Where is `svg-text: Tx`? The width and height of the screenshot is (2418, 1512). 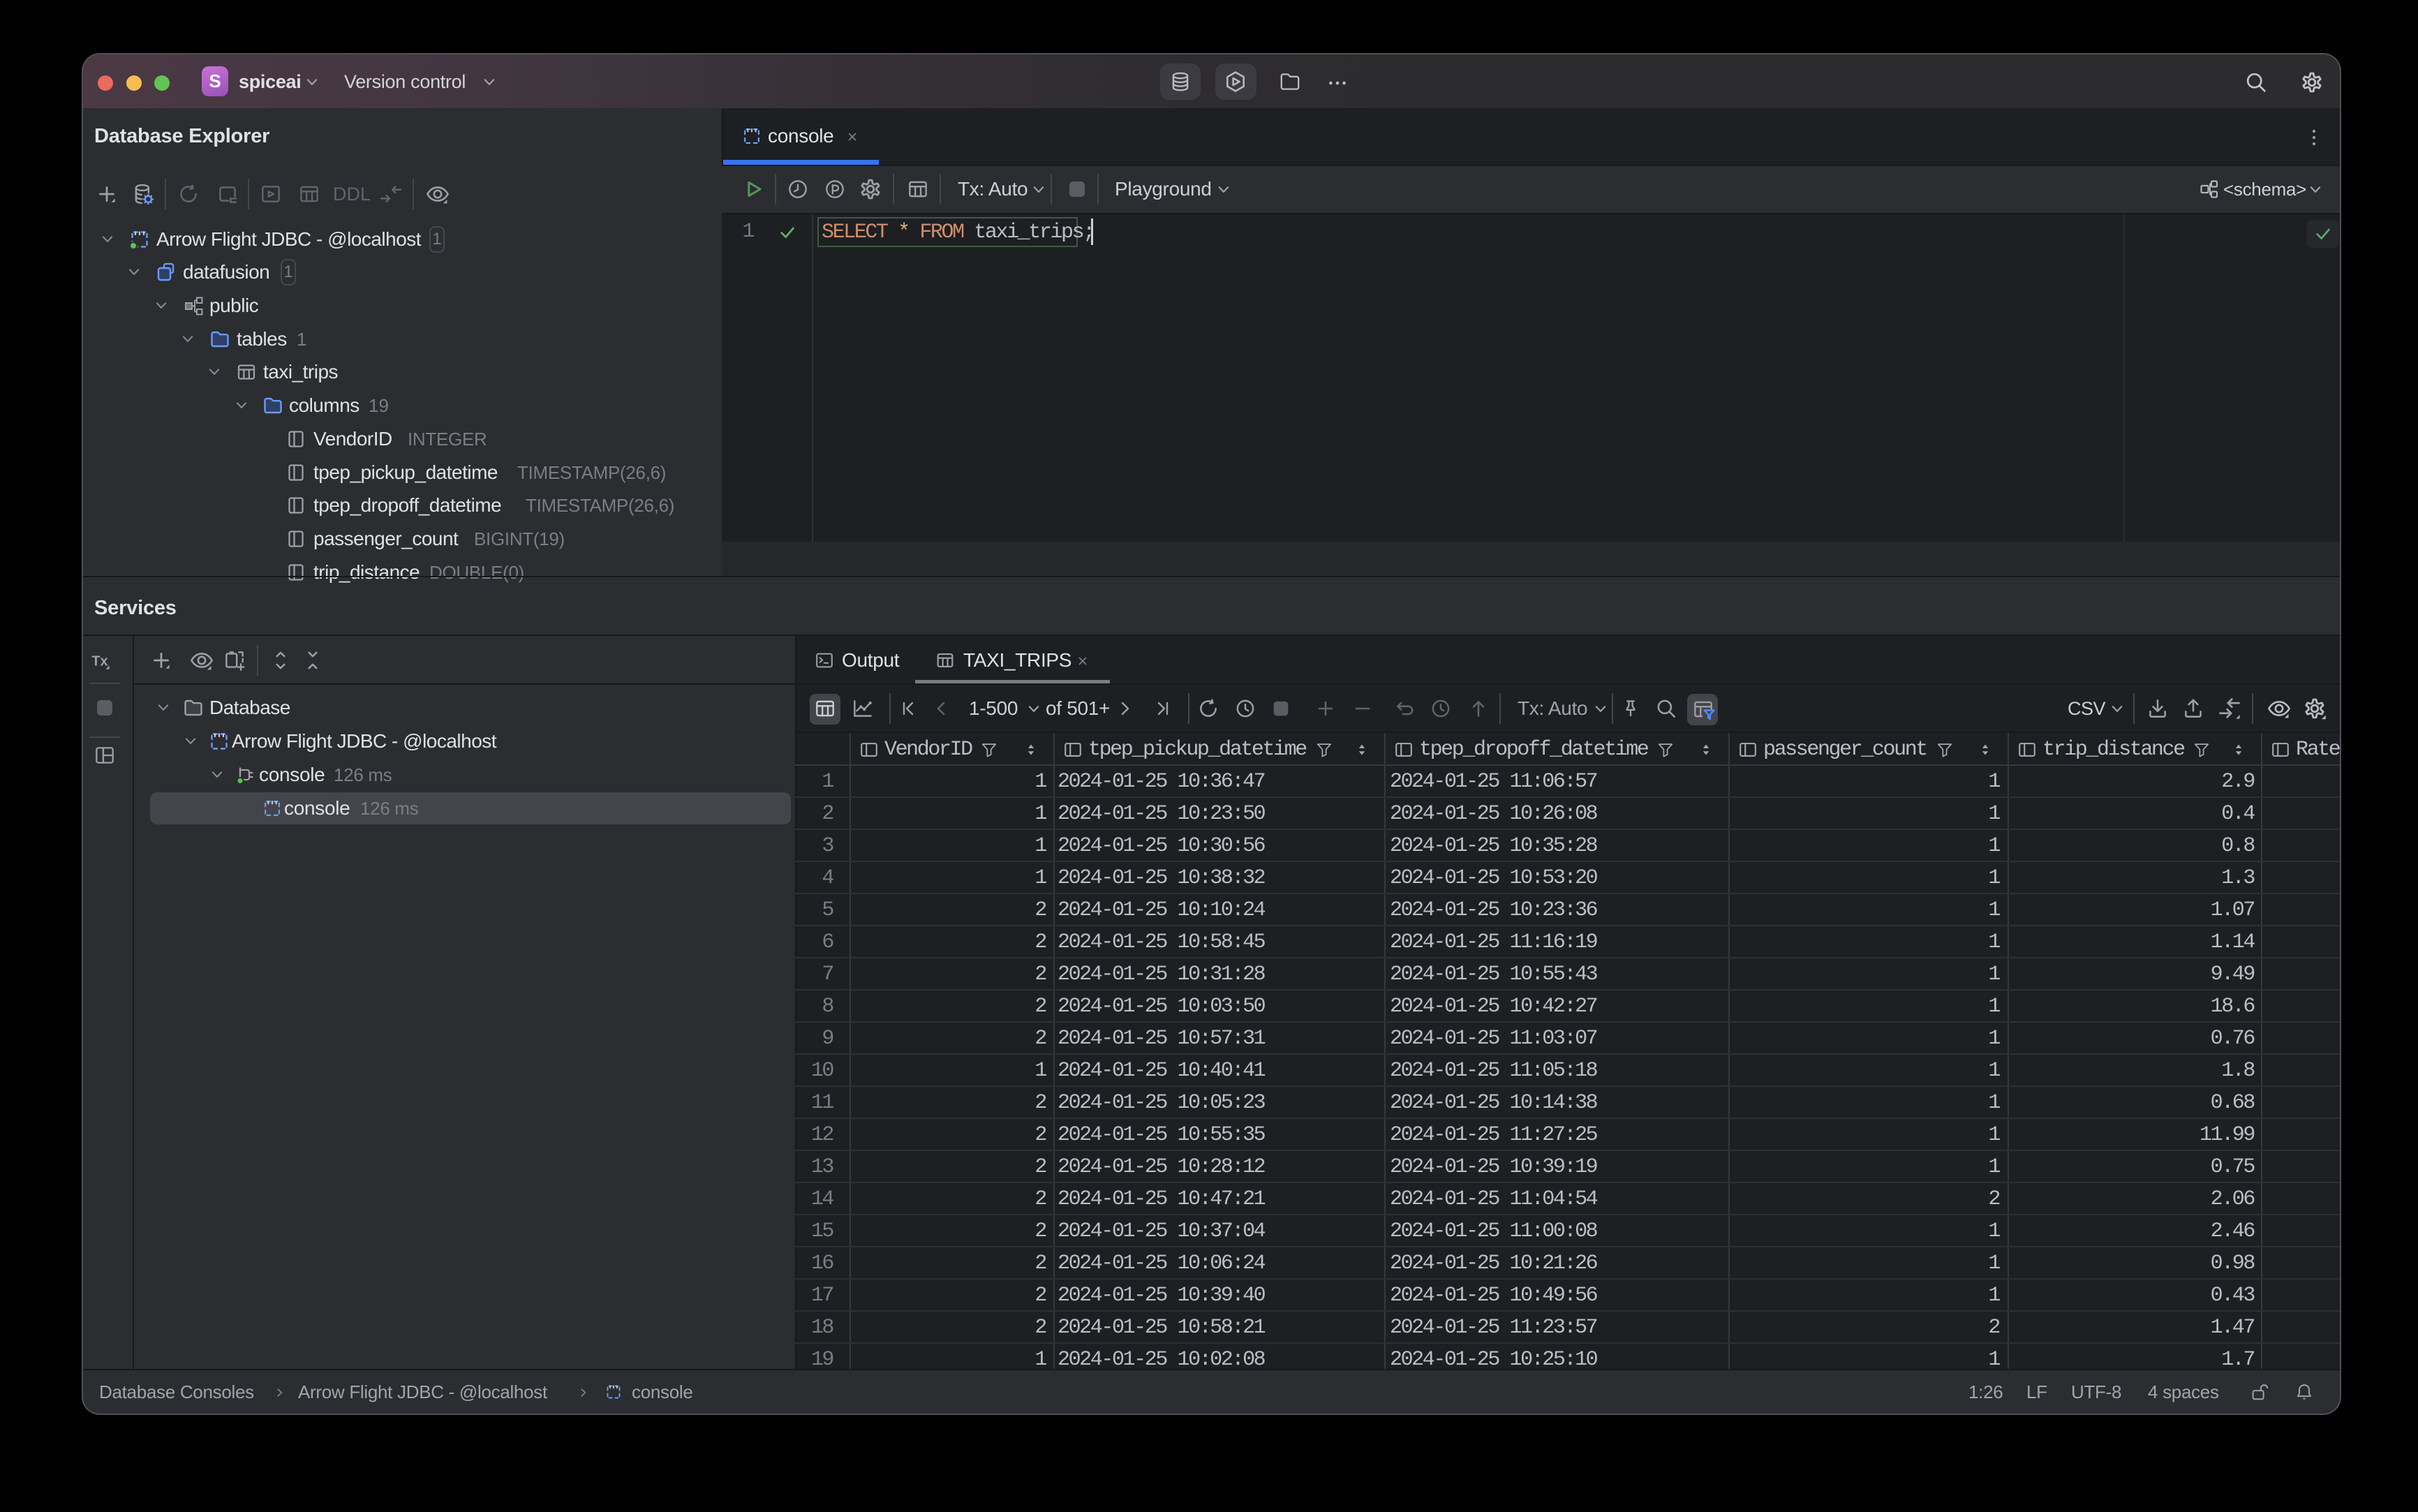
svg-text: Tx is located at coordinates (99, 661).